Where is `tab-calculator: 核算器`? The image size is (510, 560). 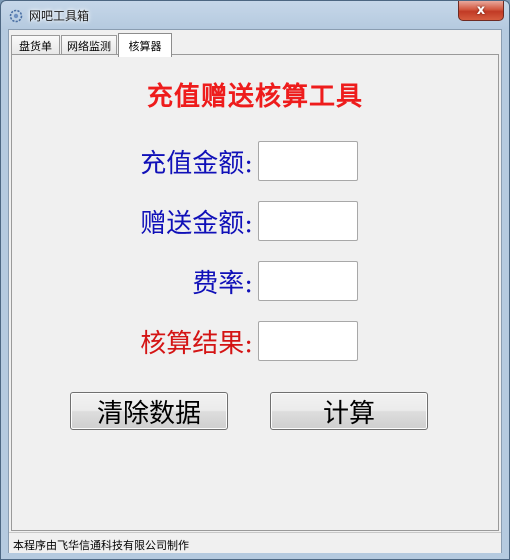 tab-calculator: 核算器 is located at coordinates (145, 45).